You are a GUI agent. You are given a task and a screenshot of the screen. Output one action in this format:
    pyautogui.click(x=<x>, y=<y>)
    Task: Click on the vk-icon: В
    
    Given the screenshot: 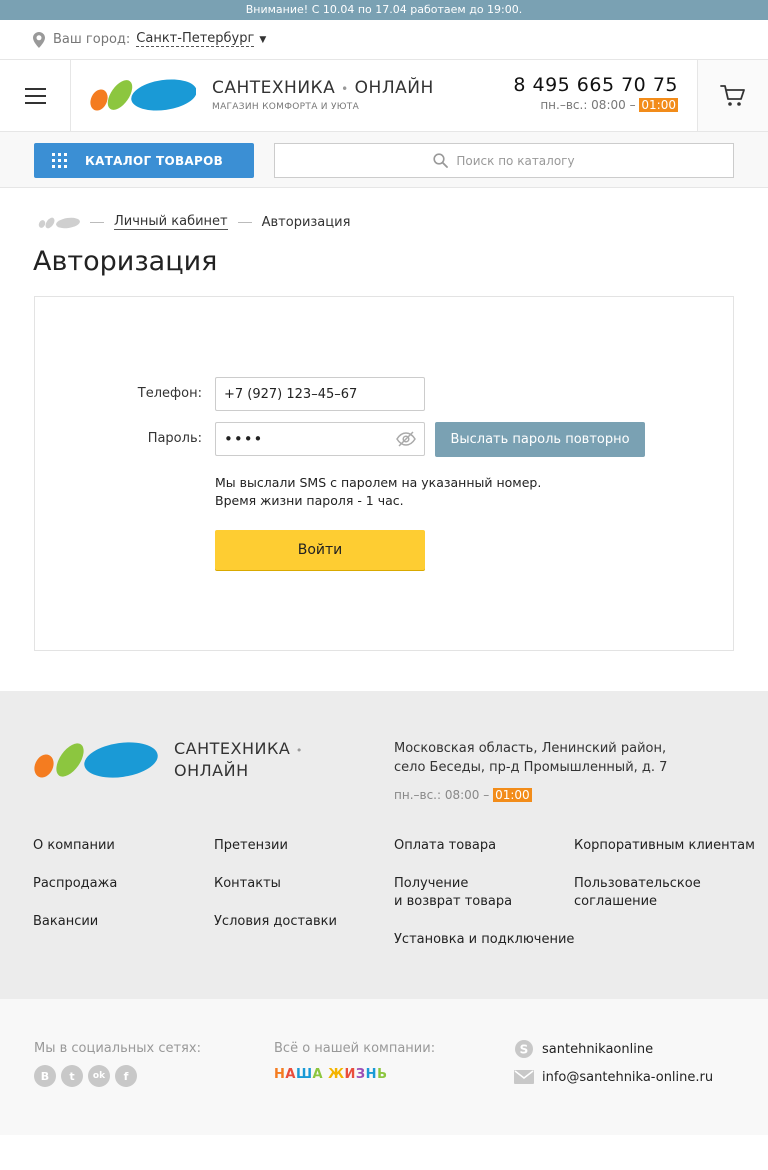 What is the action you would take?
    pyautogui.click(x=45, y=1076)
    